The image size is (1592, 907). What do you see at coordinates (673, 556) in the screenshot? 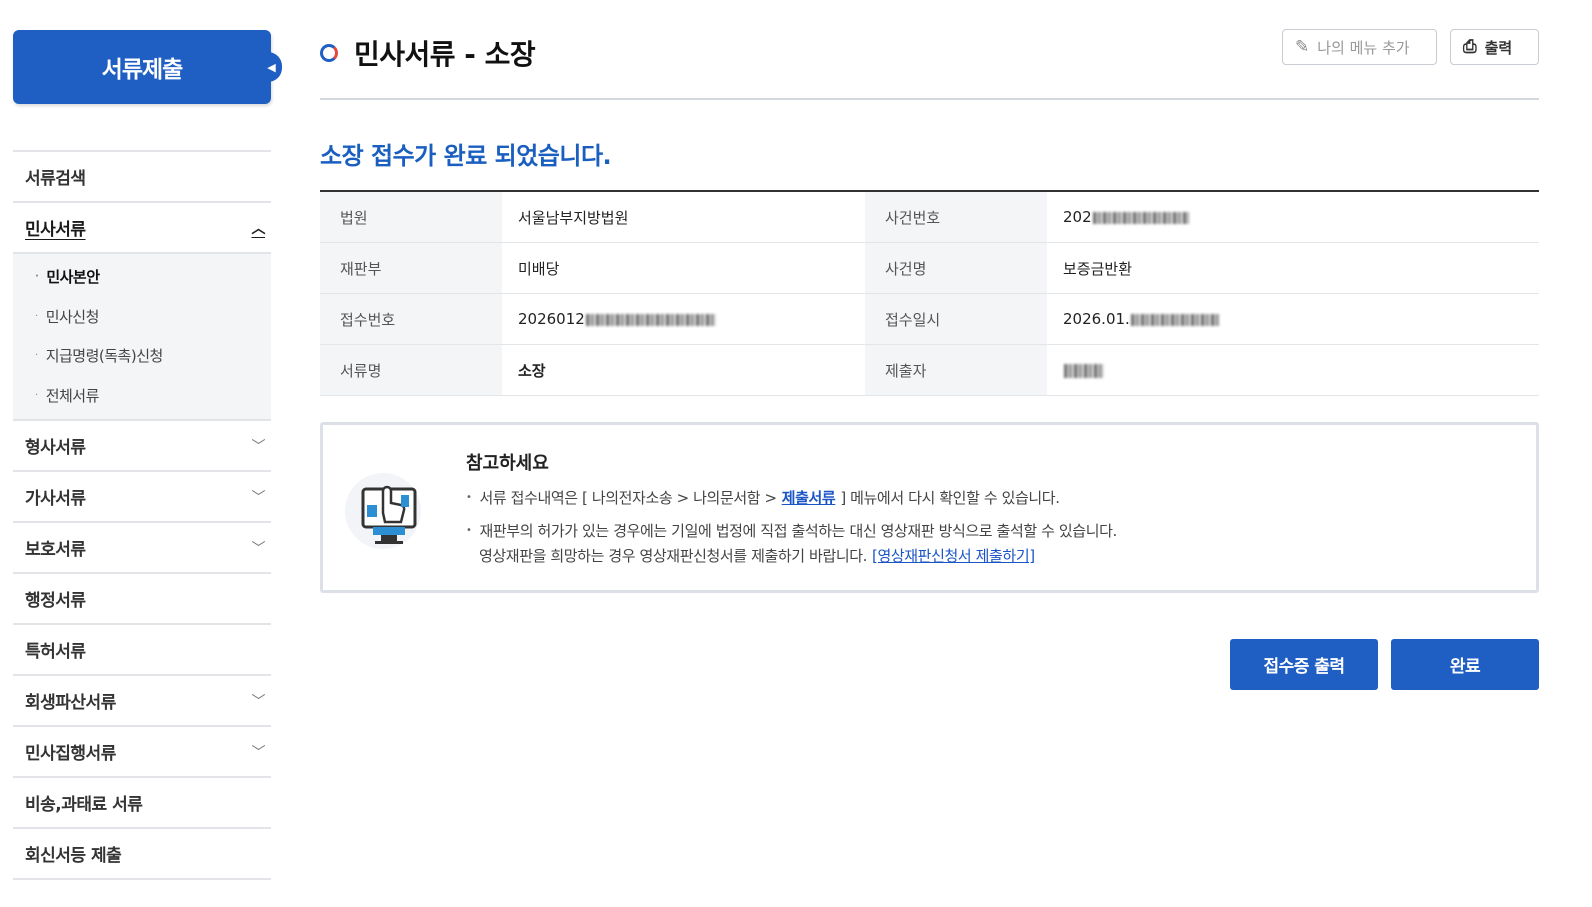
I see `notice-text: 영상재판을 희망하는 경우 영상재판신청서를 제출하기 바랍니다.` at bounding box center [673, 556].